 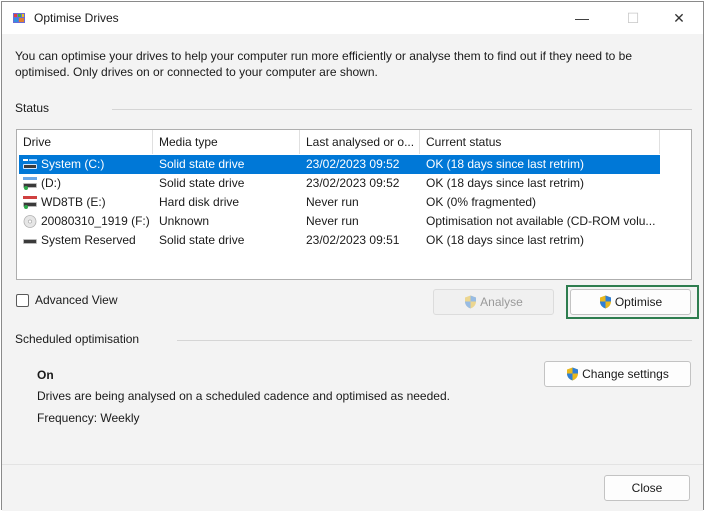 I want to click on optimise-button: Optimise, so click(x=630, y=302).